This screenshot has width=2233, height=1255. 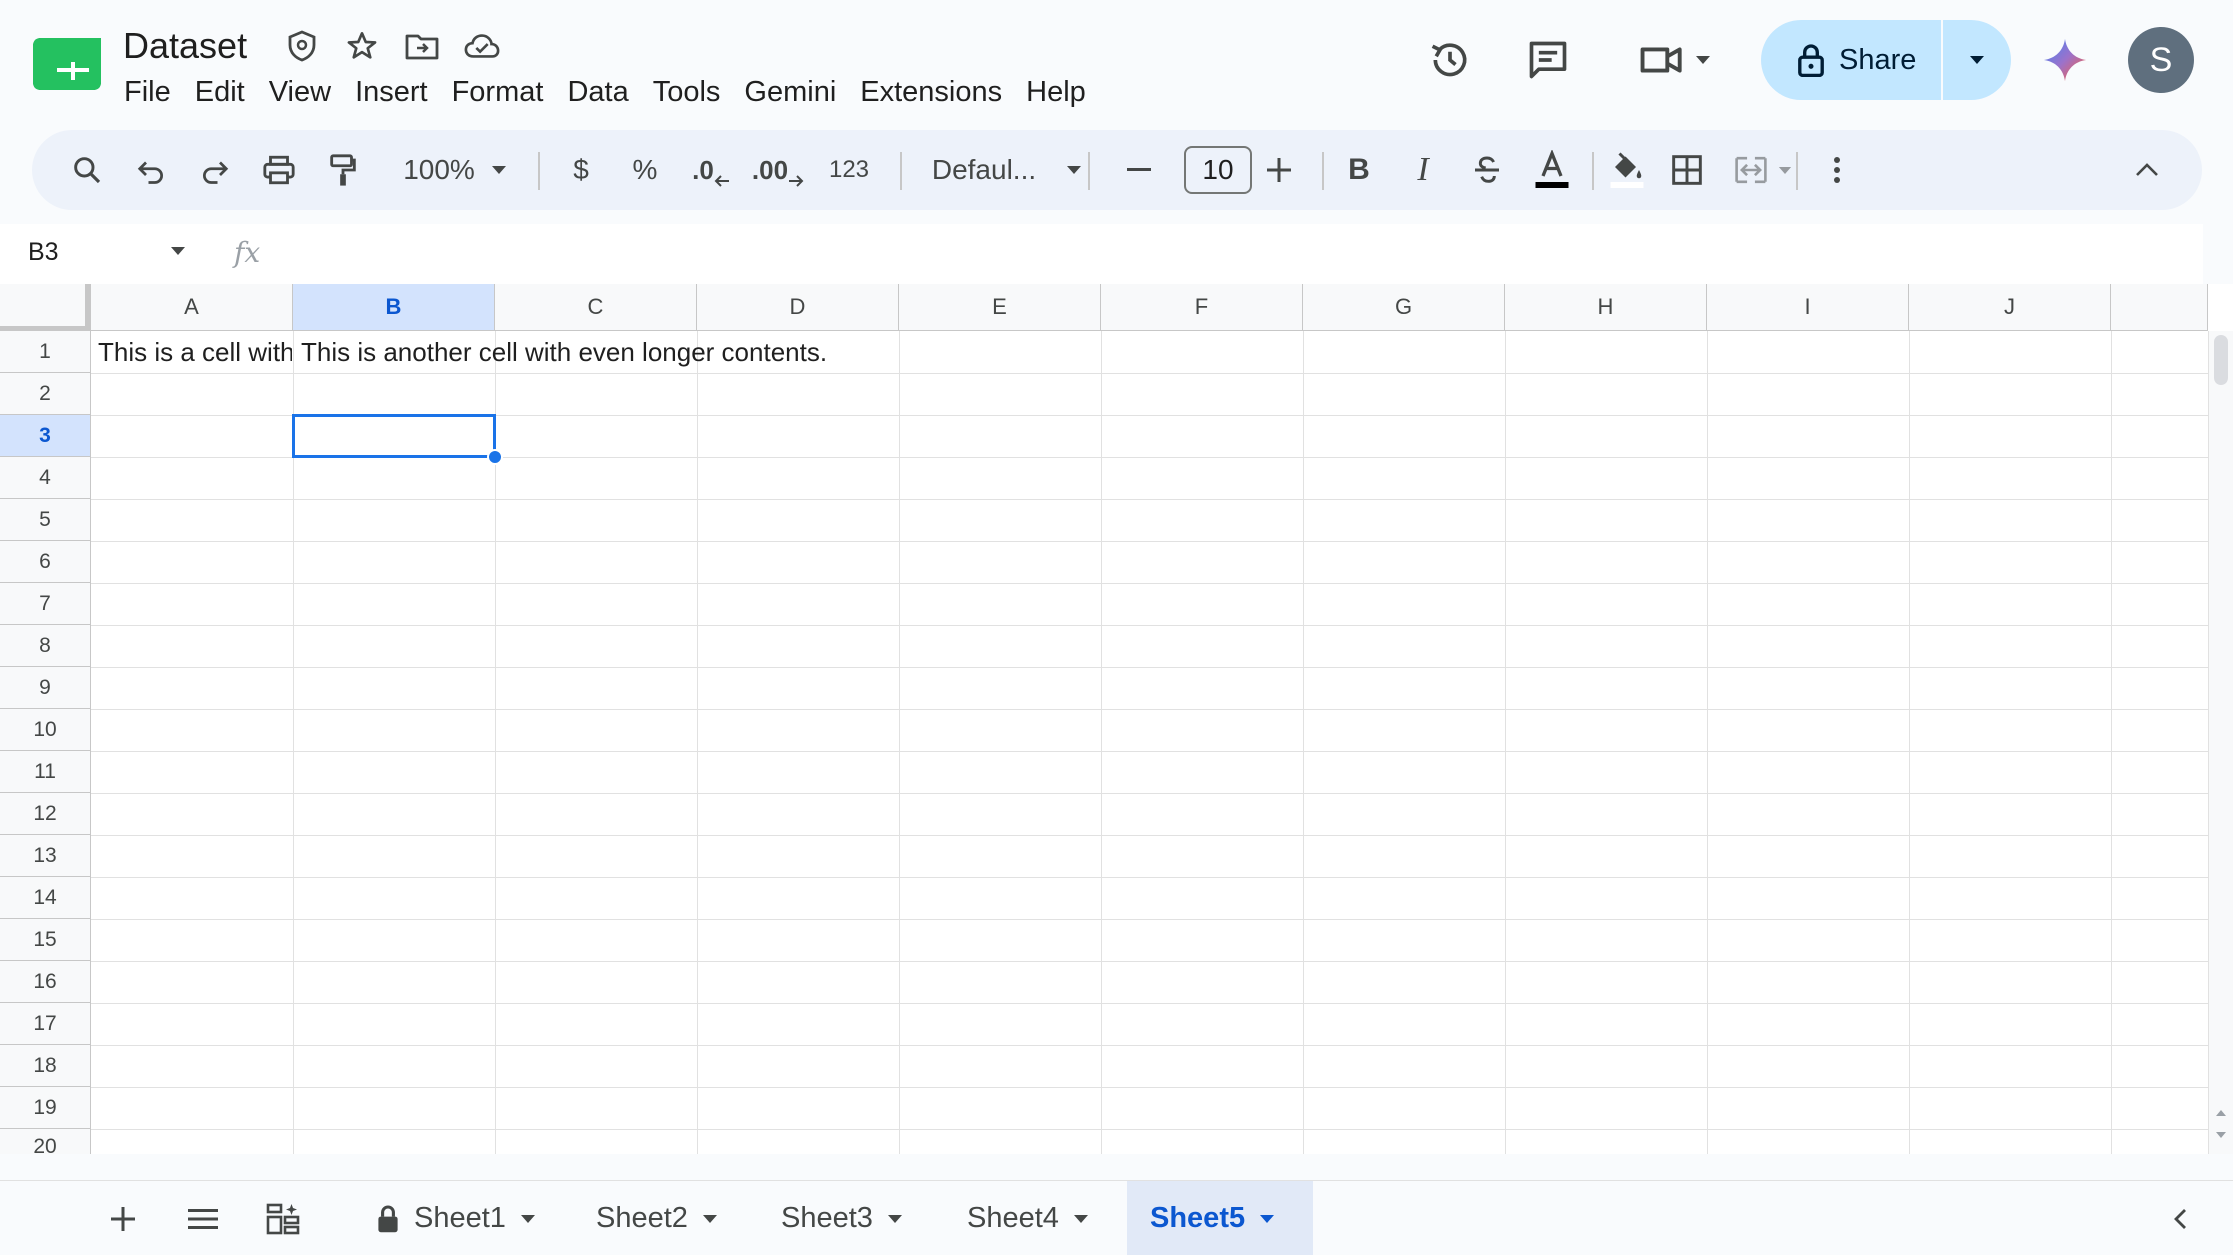 I want to click on formula-input, so click(x=1230, y=254).